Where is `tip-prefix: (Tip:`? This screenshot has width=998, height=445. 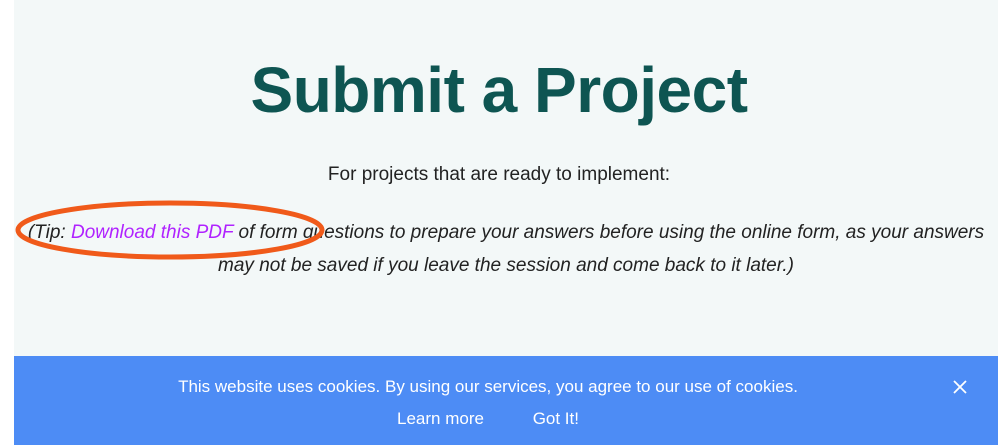 tip-prefix: (Tip: is located at coordinates (49, 232).